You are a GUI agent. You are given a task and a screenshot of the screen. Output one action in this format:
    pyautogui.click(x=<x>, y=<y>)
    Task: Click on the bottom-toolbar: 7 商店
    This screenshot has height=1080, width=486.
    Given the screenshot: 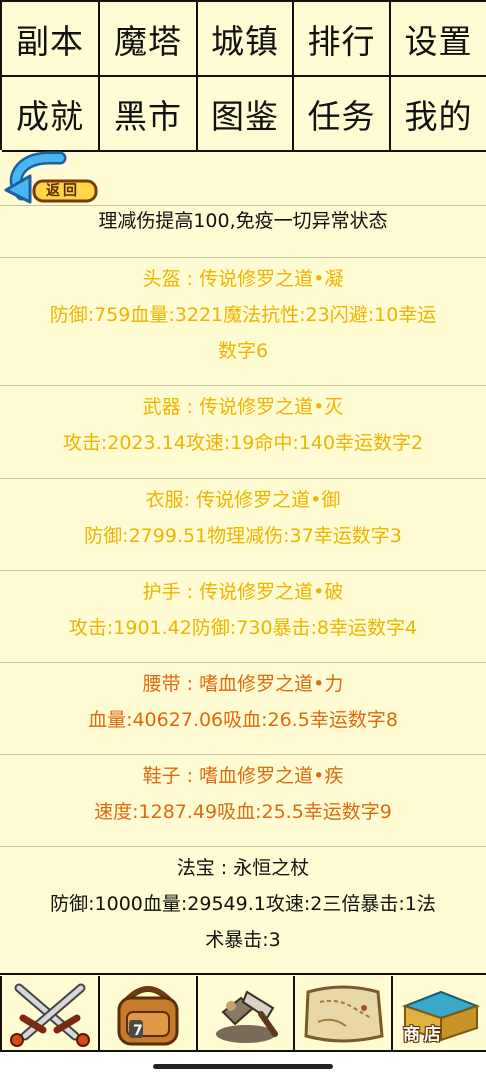 What is the action you would take?
    pyautogui.click(x=243, y=1014)
    